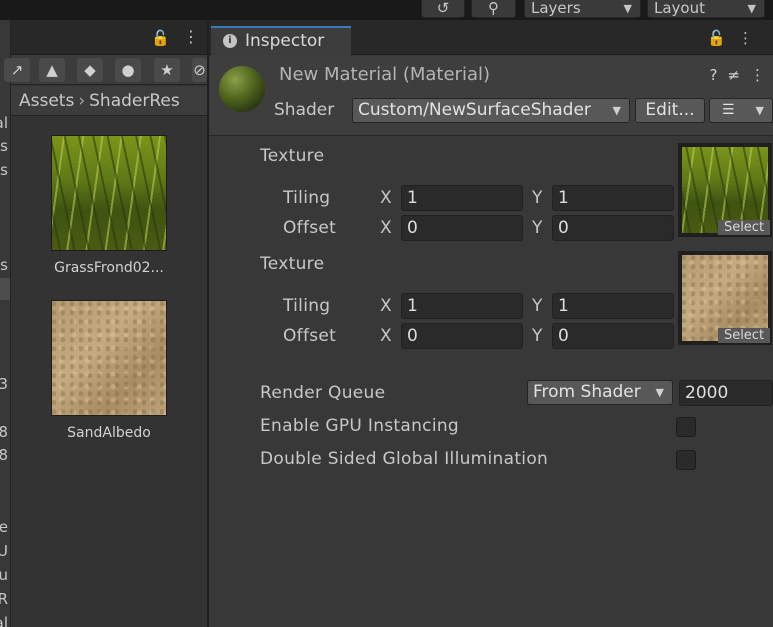 This screenshot has width=773, height=627. I want to click on asset-item-sand: SandAlbedo, so click(109, 370).